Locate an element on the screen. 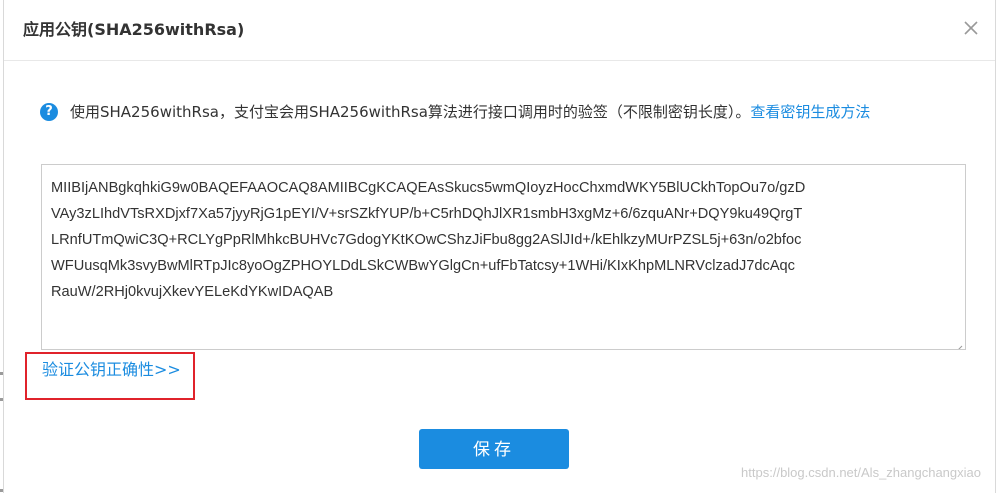  save-button: 保存 is located at coordinates (494, 449).